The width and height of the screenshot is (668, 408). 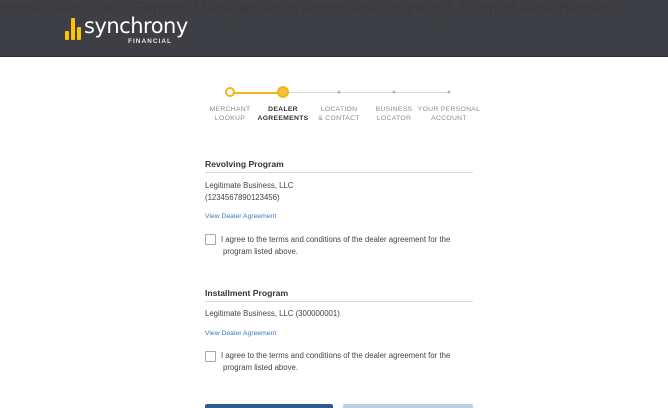 What do you see at coordinates (240, 333) in the screenshot?
I see `installment-view-dealer-agreement-link: View Dealer Agreement` at bounding box center [240, 333].